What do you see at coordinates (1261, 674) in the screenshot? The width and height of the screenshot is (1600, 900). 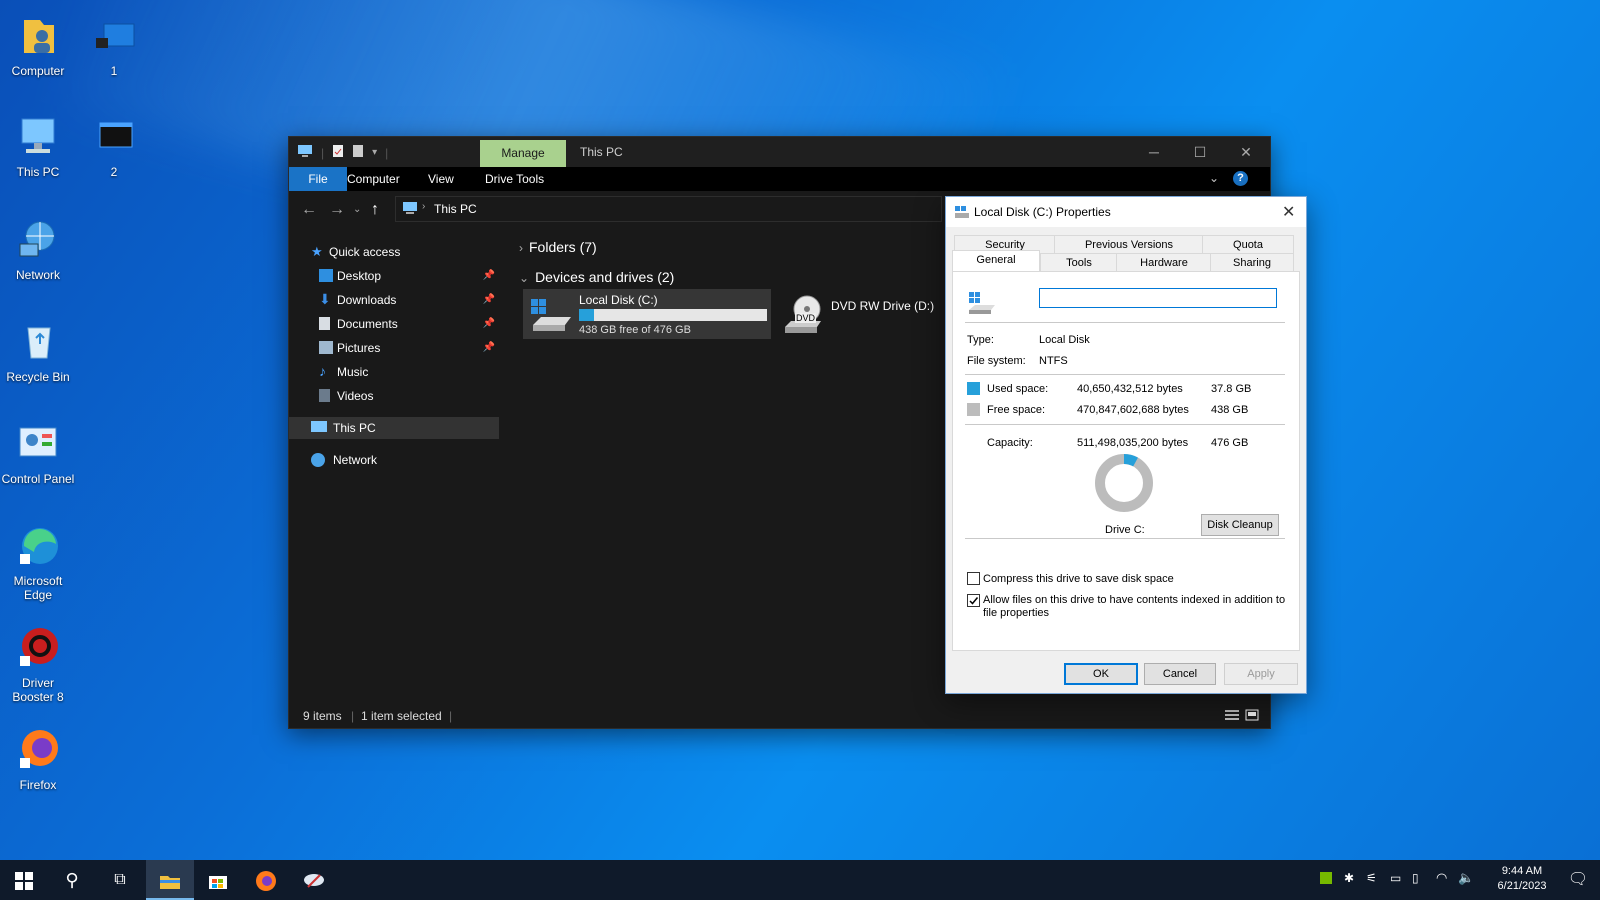 I see `apply-button: Apply` at bounding box center [1261, 674].